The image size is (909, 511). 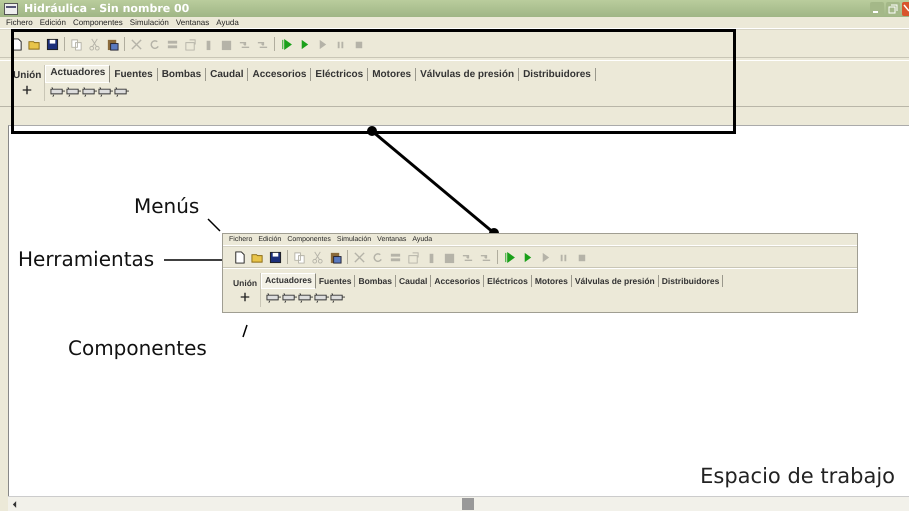 I want to click on menu-item: Fichero, so click(x=19, y=22).